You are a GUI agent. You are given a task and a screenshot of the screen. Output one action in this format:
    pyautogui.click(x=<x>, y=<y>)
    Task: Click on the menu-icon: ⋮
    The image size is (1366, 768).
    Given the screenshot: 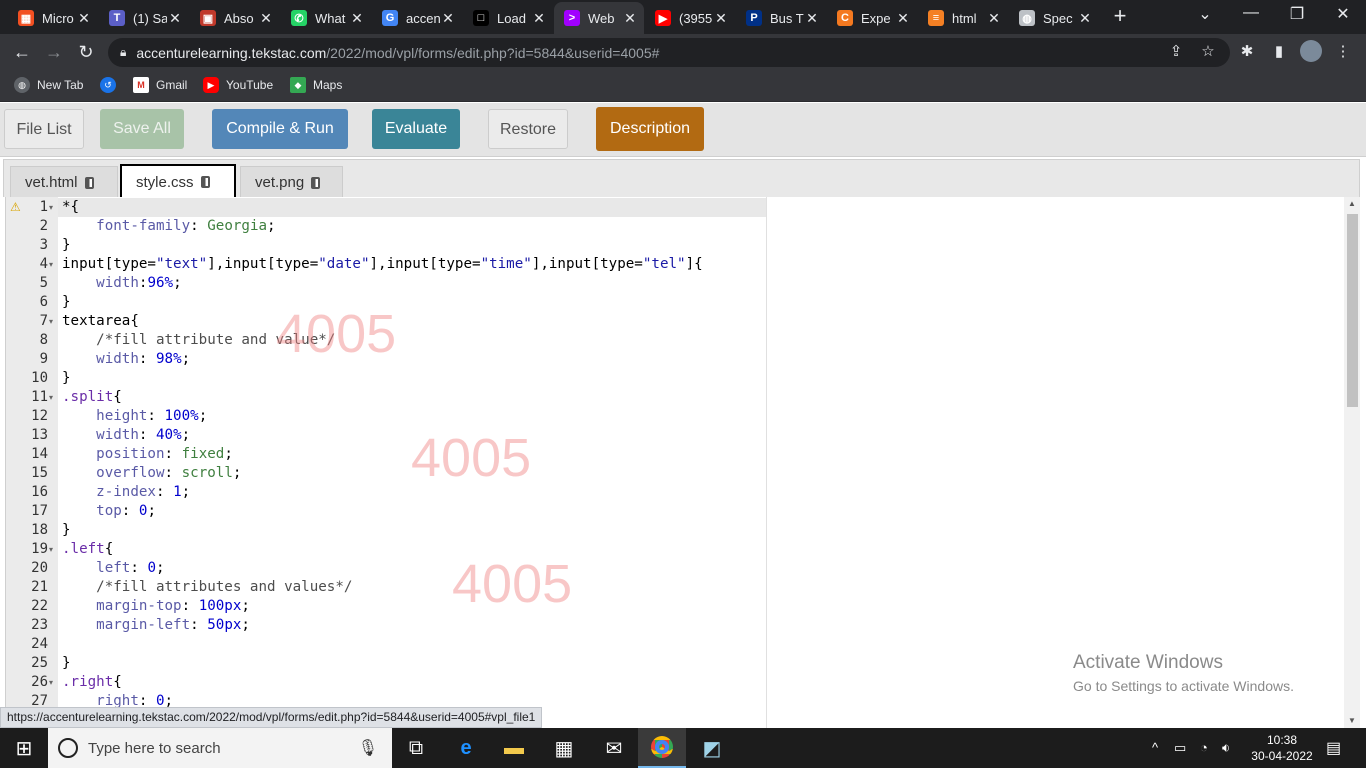 What is the action you would take?
    pyautogui.click(x=1343, y=51)
    